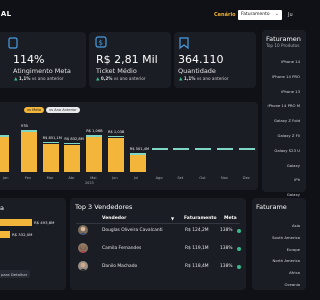  Describe the element at coordinates (292, 284) in the screenshot. I see `region-item: Oceania` at that location.